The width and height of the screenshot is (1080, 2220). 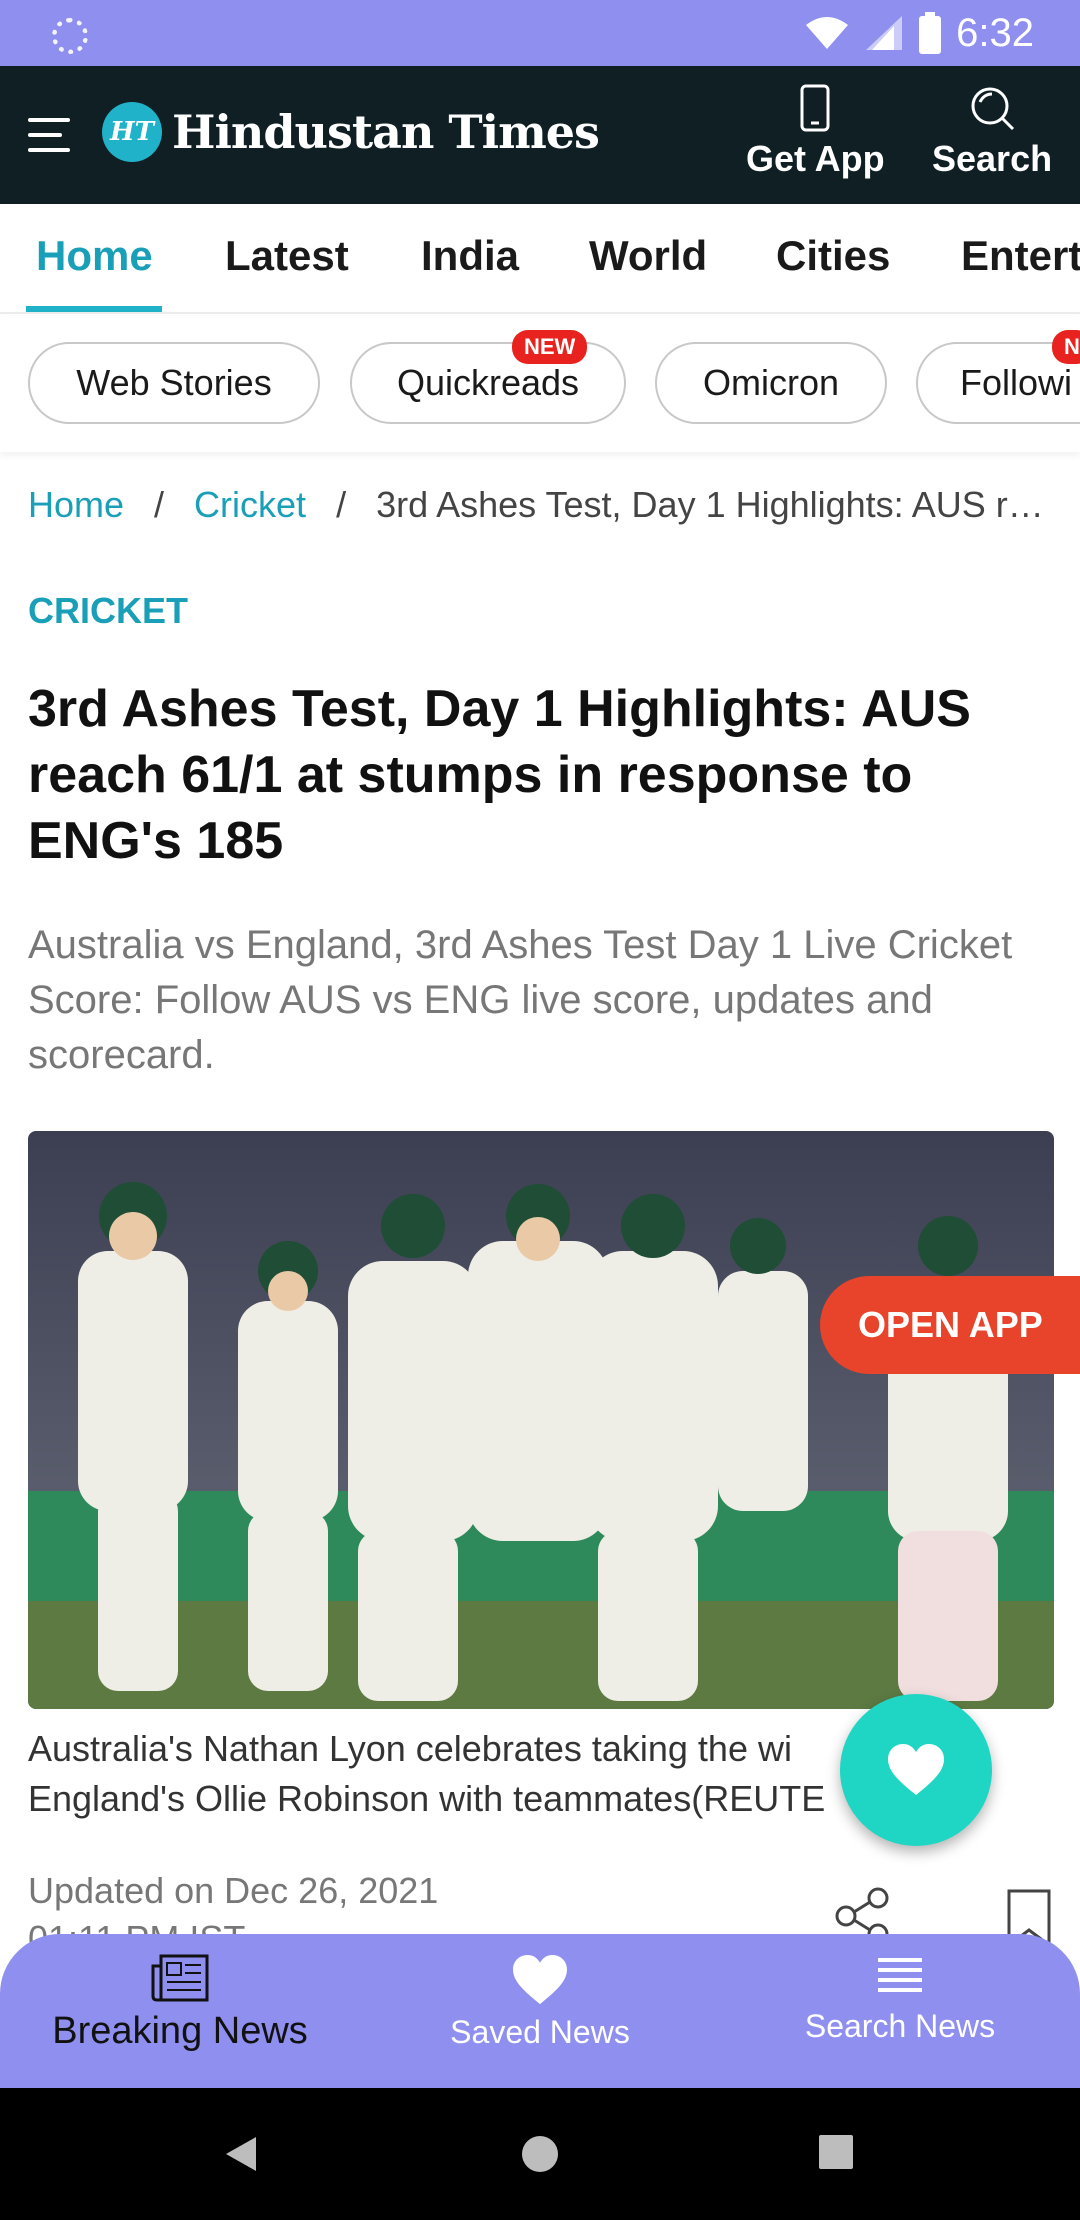 I want to click on breadcrumb-cricket: Cricket, so click(x=250, y=504).